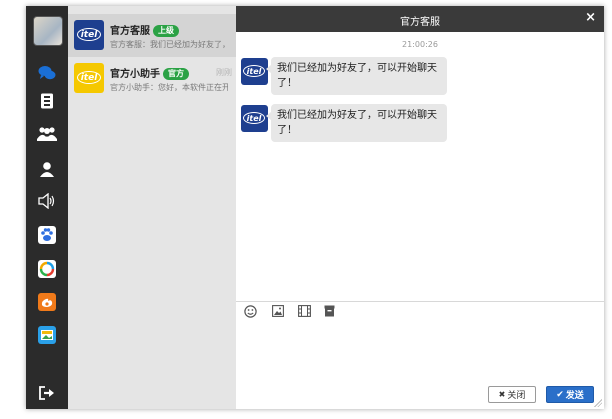 The height and width of the screenshot is (419, 612). What do you see at coordinates (304, 311) in the screenshot?
I see `video-icon` at bounding box center [304, 311].